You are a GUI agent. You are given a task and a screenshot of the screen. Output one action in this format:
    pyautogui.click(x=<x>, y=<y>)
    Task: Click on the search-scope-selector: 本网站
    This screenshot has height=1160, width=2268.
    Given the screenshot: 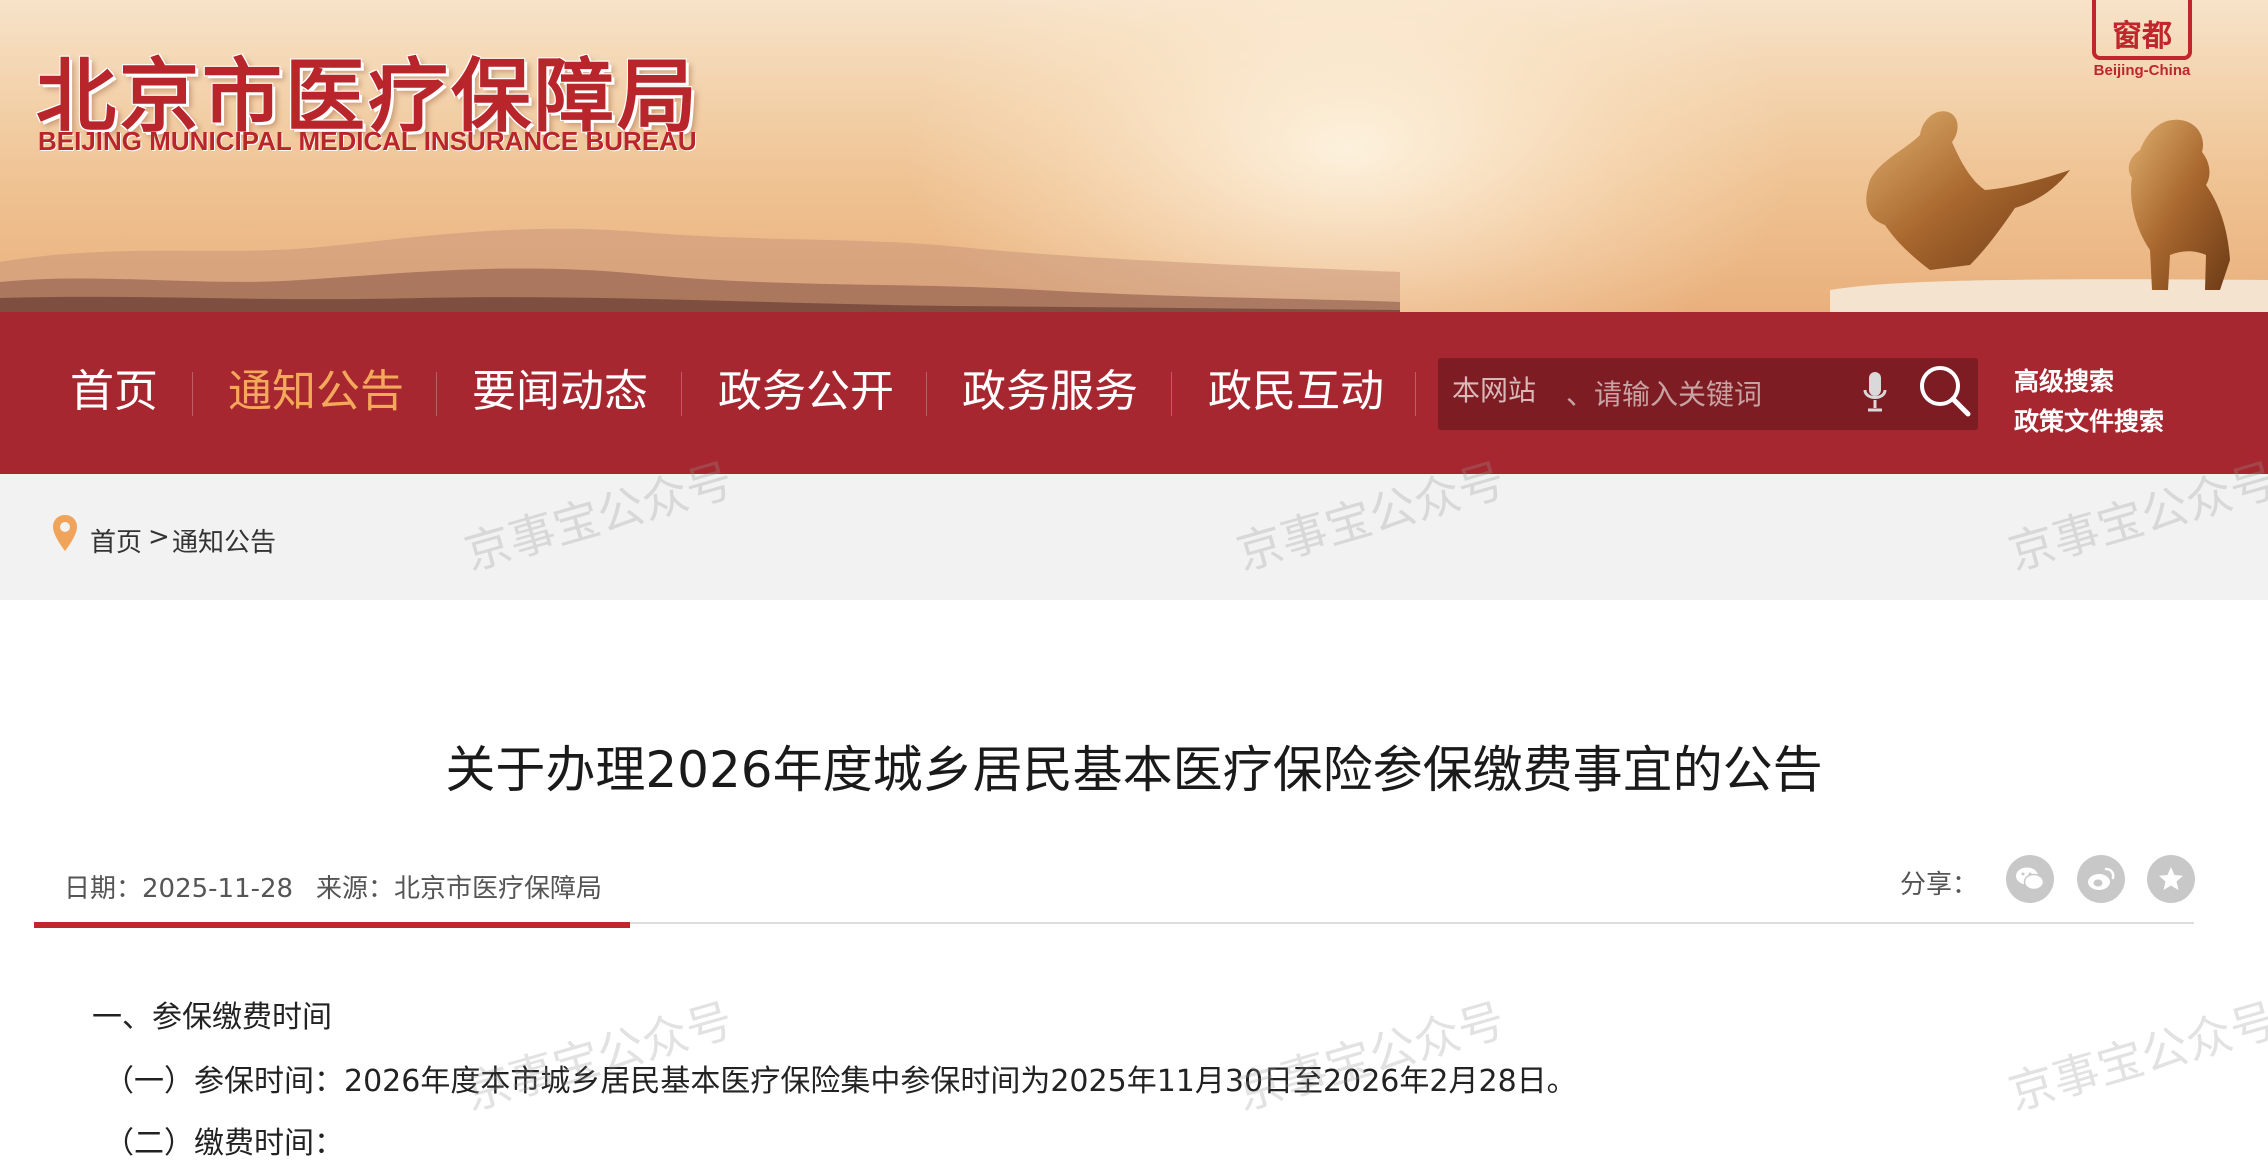 What is the action you would take?
    pyautogui.click(x=1494, y=394)
    